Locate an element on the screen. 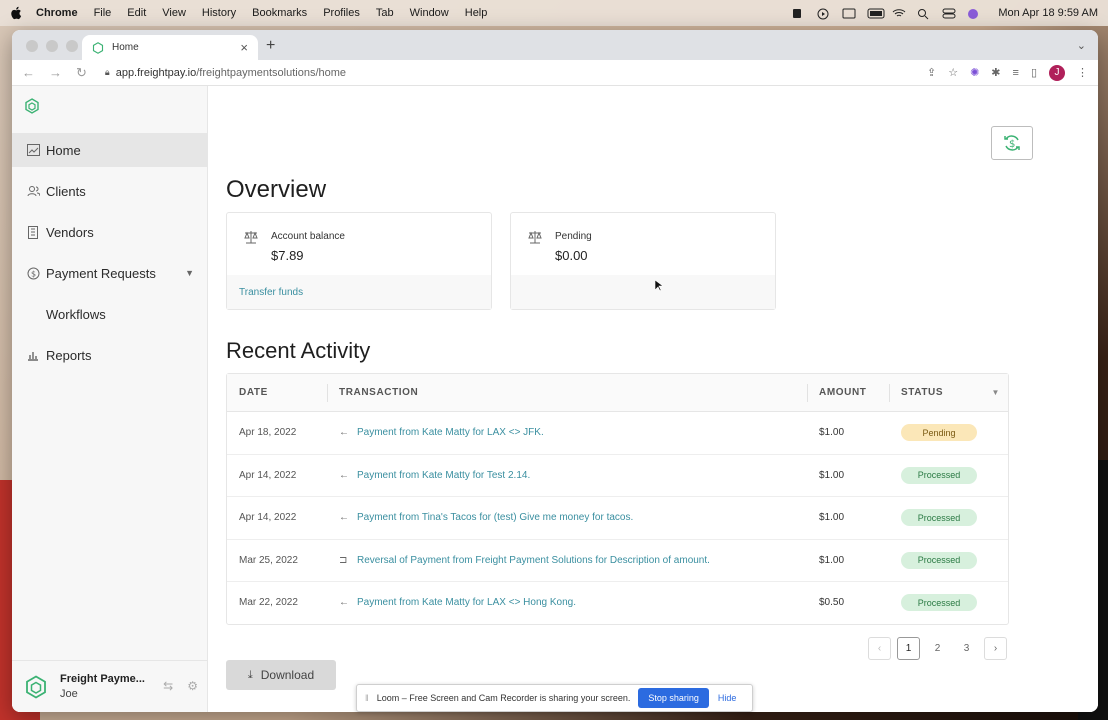 The height and width of the screenshot is (720, 1108). sidebar-item-workflows: Workflows is located at coordinates (110, 314).